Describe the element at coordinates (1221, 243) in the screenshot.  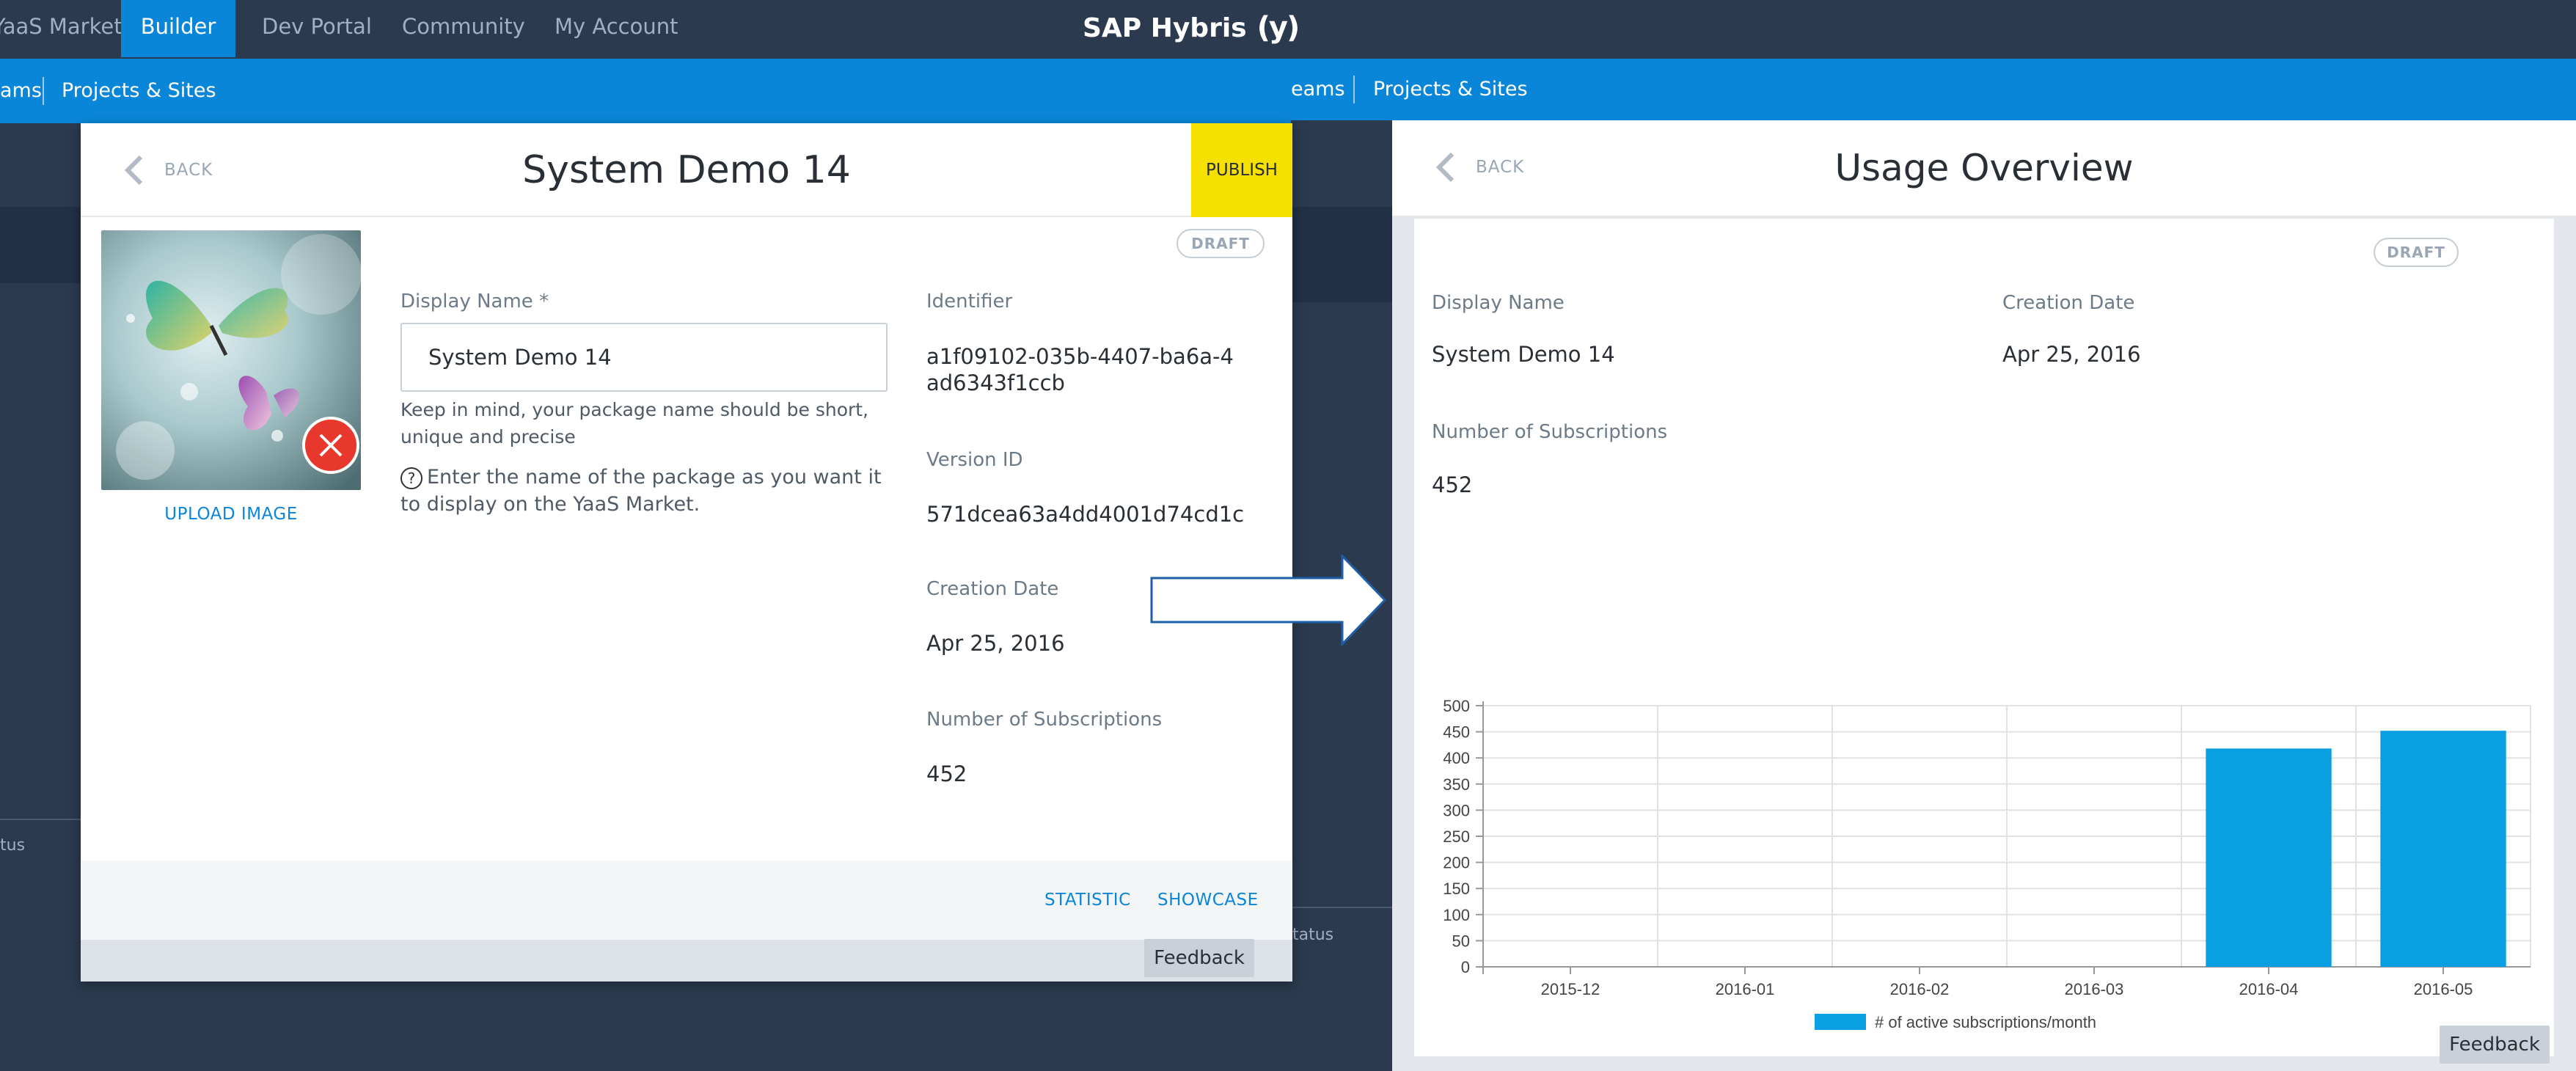
I see `draft-badge: DRAFT` at that location.